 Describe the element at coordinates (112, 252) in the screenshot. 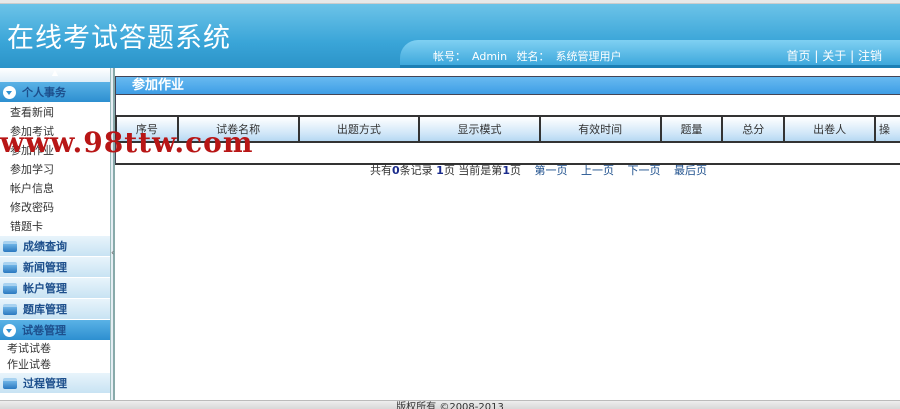

I see `collapse-left-icon: ‹` at that location.